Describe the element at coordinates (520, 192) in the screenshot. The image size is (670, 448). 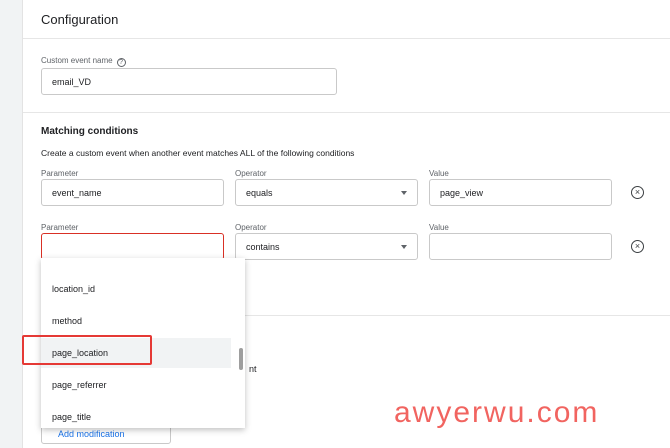
I see `value-input: page_view` at that location.